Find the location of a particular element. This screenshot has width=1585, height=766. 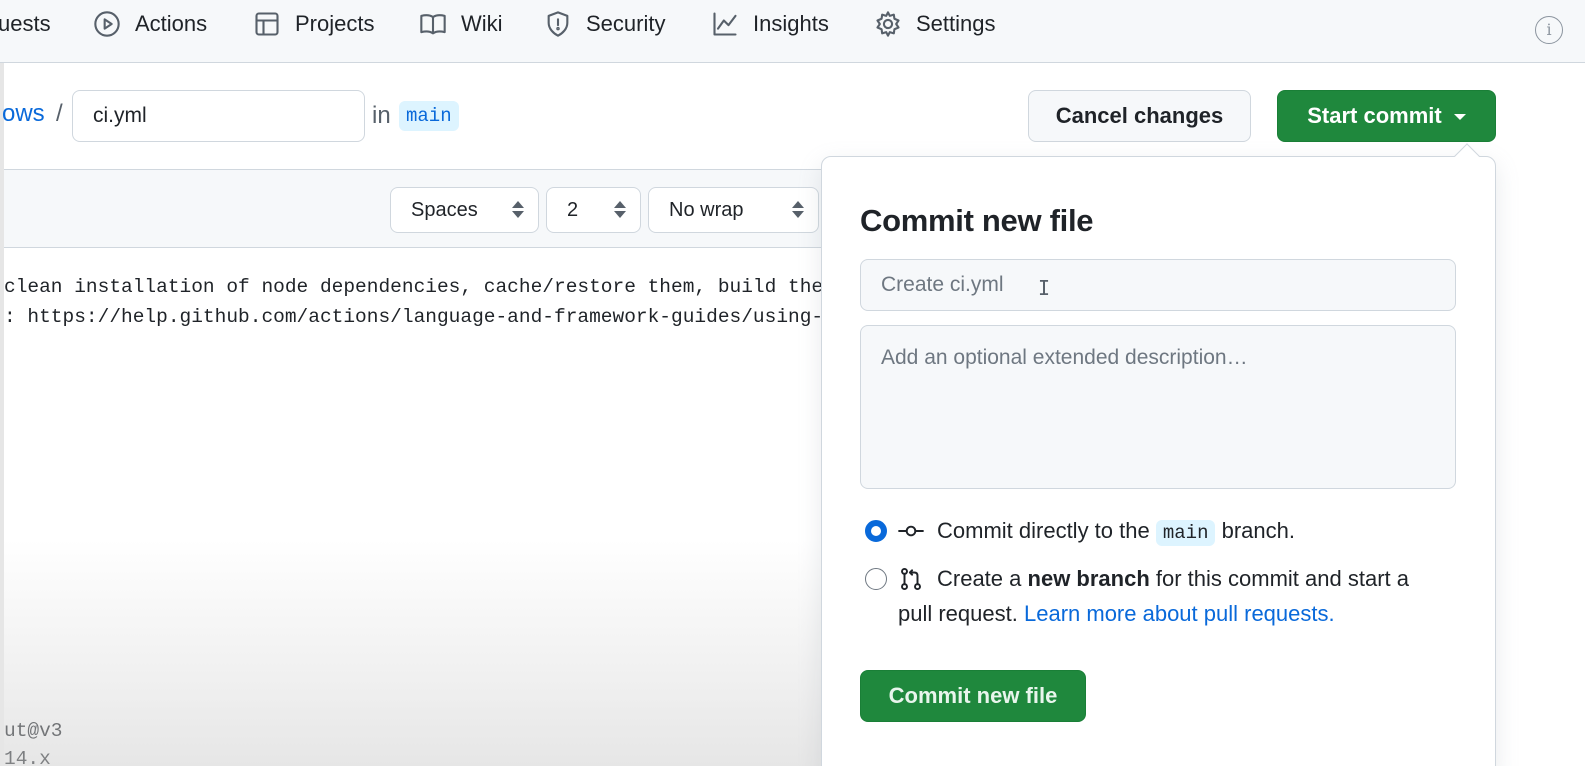

cancel-changes-button: Cancel changes is located at coordinates (1139, 116).